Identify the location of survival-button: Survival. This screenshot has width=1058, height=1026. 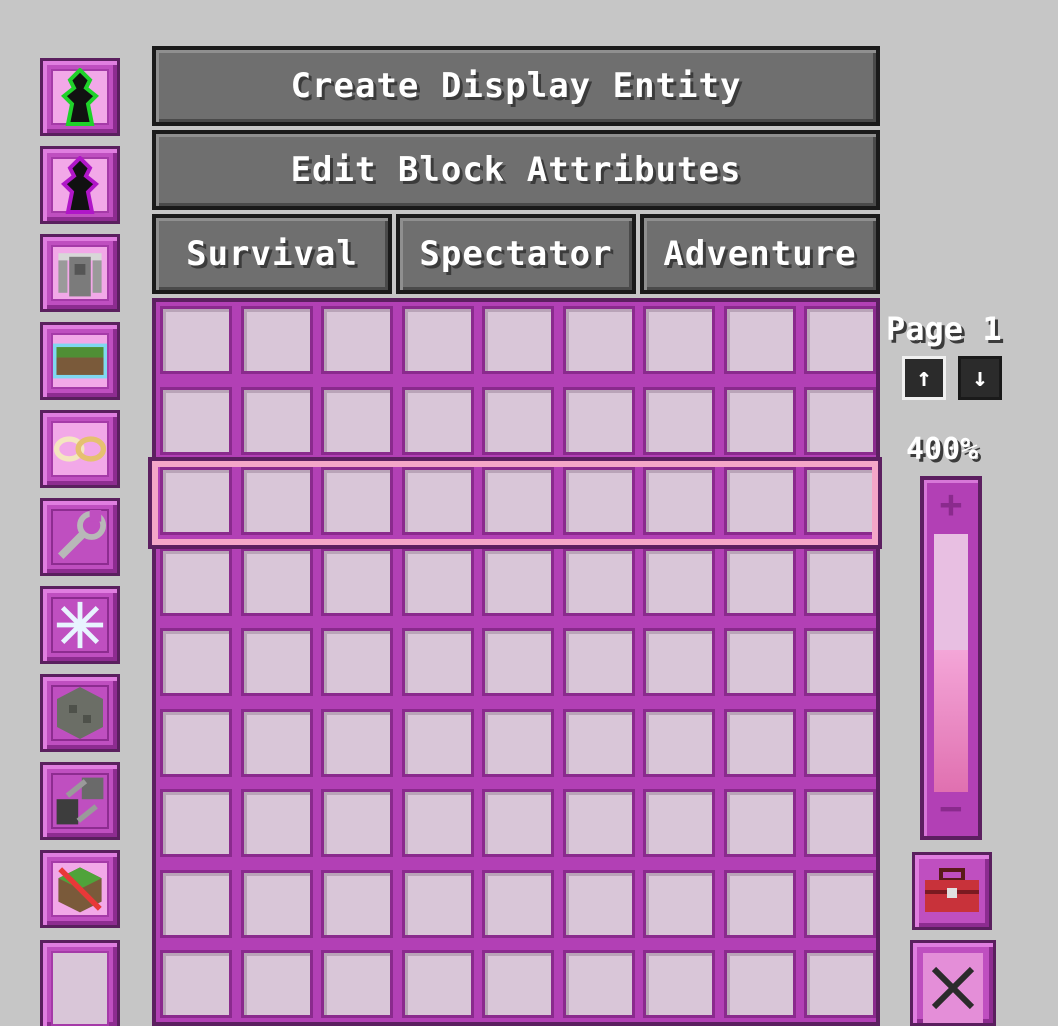
(272, 254).